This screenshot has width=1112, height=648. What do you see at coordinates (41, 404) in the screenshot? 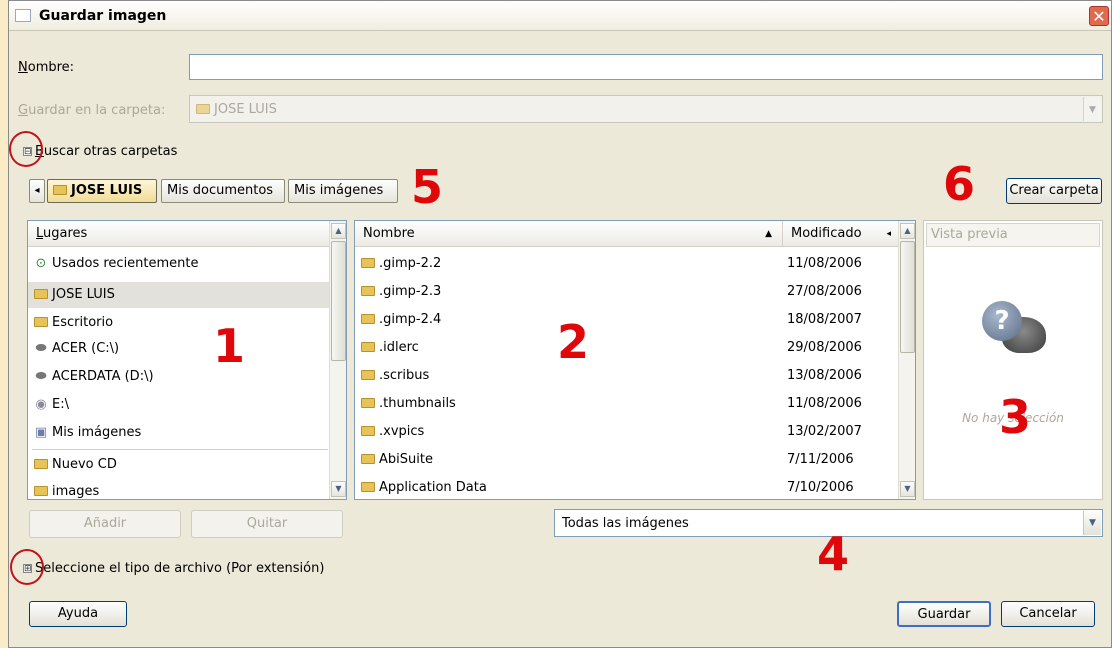
I see `cdrom-icon: ◉` at bounding box center [41, 404].